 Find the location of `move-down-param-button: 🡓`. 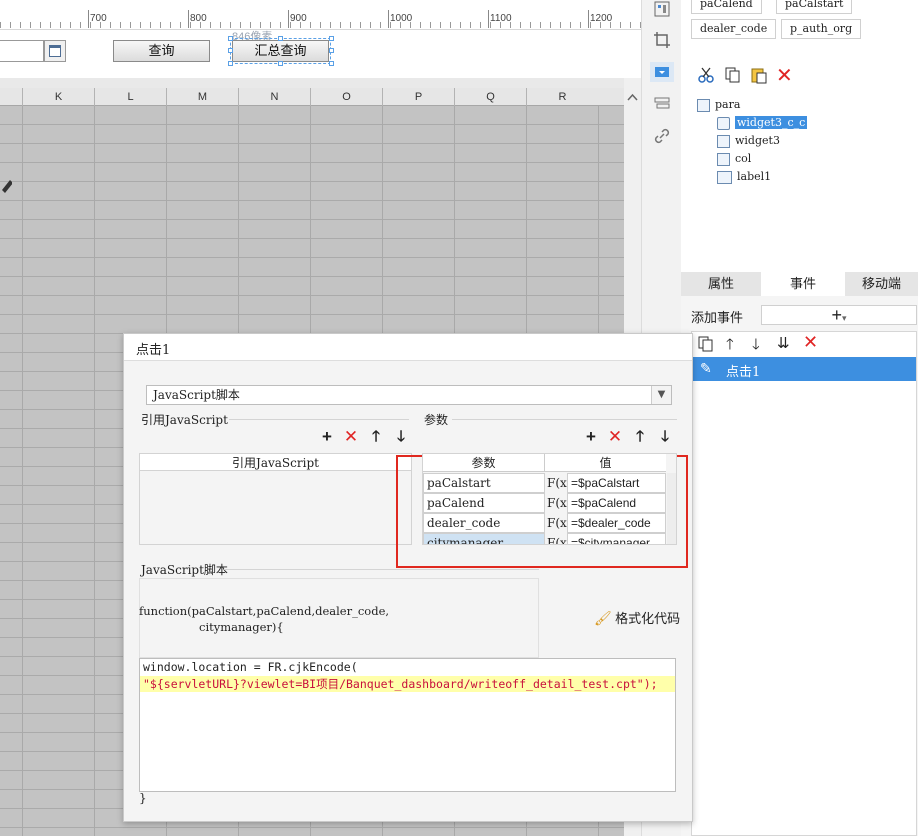

move-down-param-button: 🡓 is located at coordinates (665, 437).